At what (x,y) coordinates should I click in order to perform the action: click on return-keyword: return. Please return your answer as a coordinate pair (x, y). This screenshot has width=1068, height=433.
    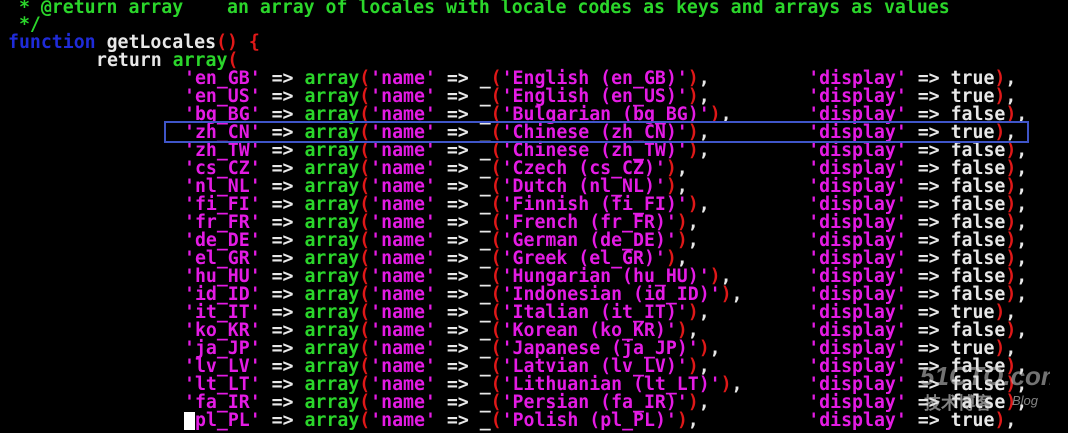
    Looking at the image, I should click on (129, 60).